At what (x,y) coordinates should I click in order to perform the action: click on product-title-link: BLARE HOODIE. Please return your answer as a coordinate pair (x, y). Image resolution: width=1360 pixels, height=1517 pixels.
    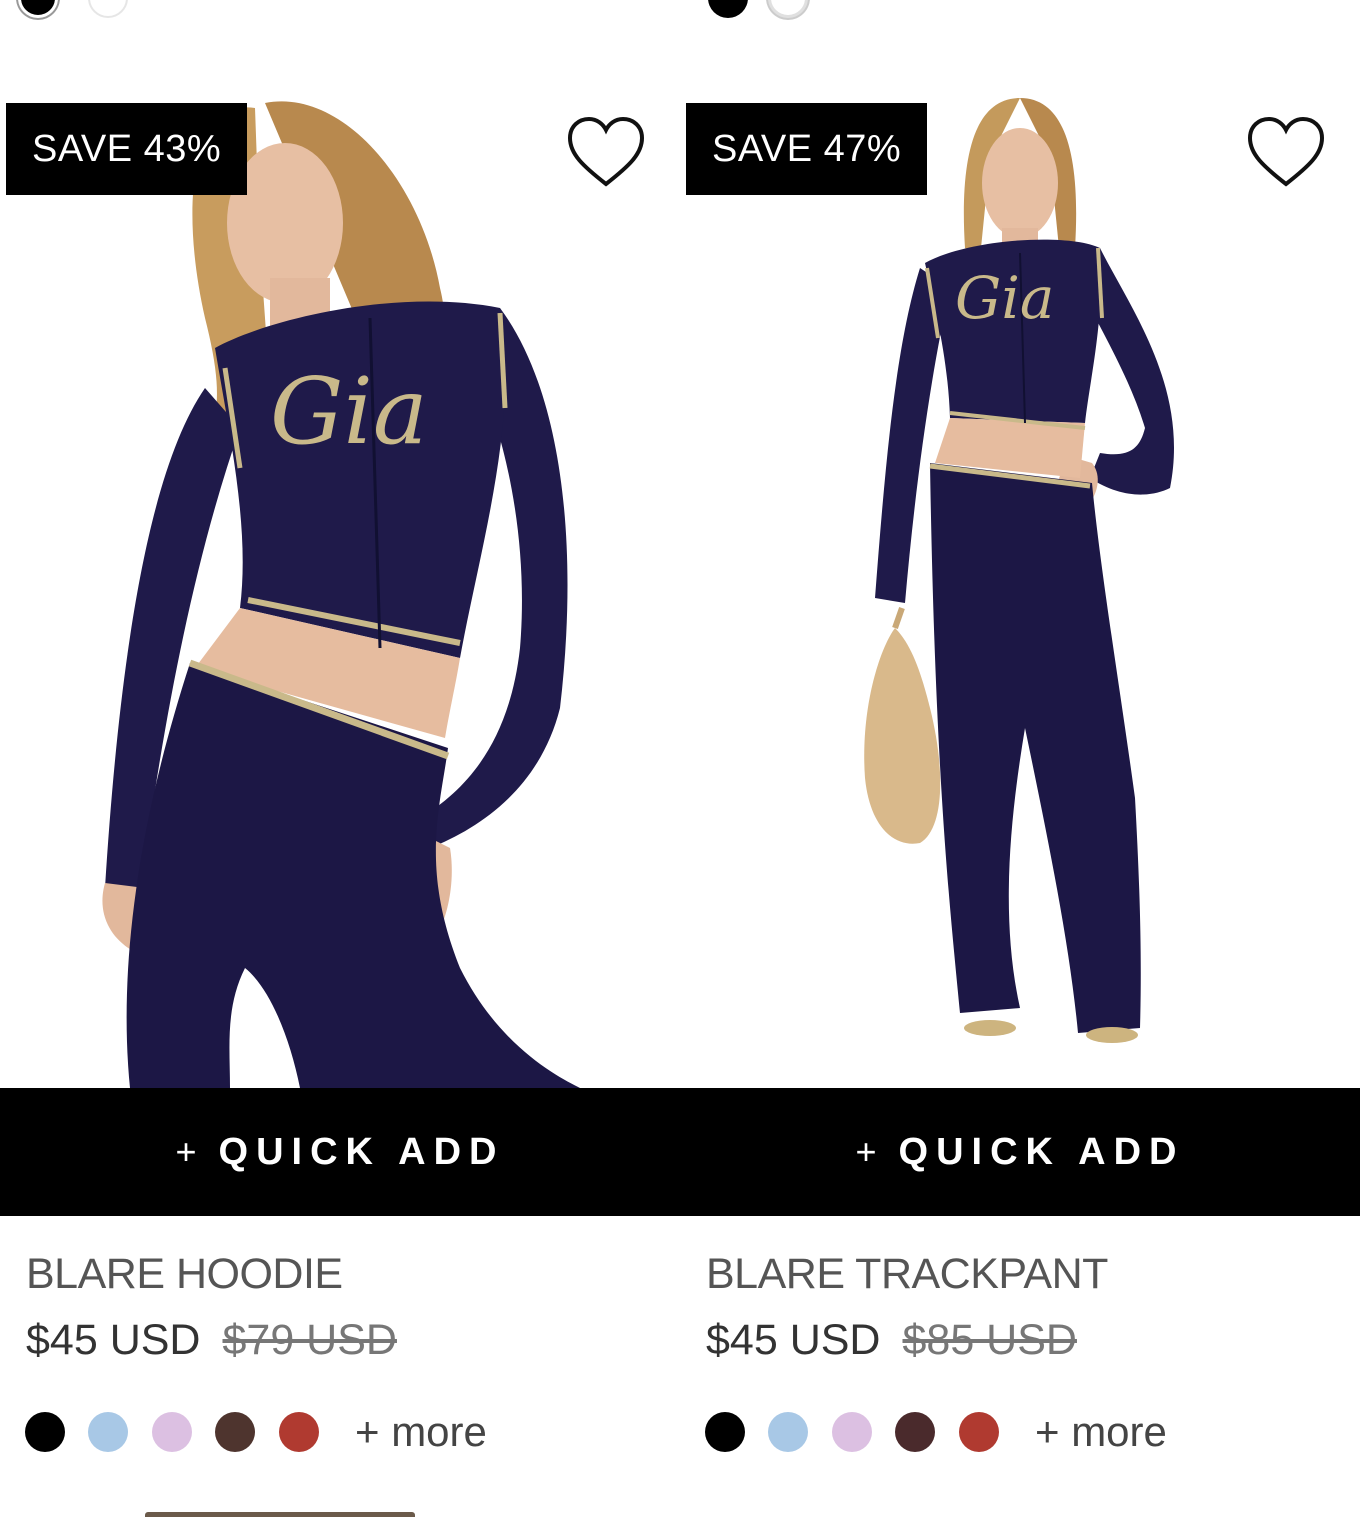
    Looking at the image, I should click on (184, 1274).